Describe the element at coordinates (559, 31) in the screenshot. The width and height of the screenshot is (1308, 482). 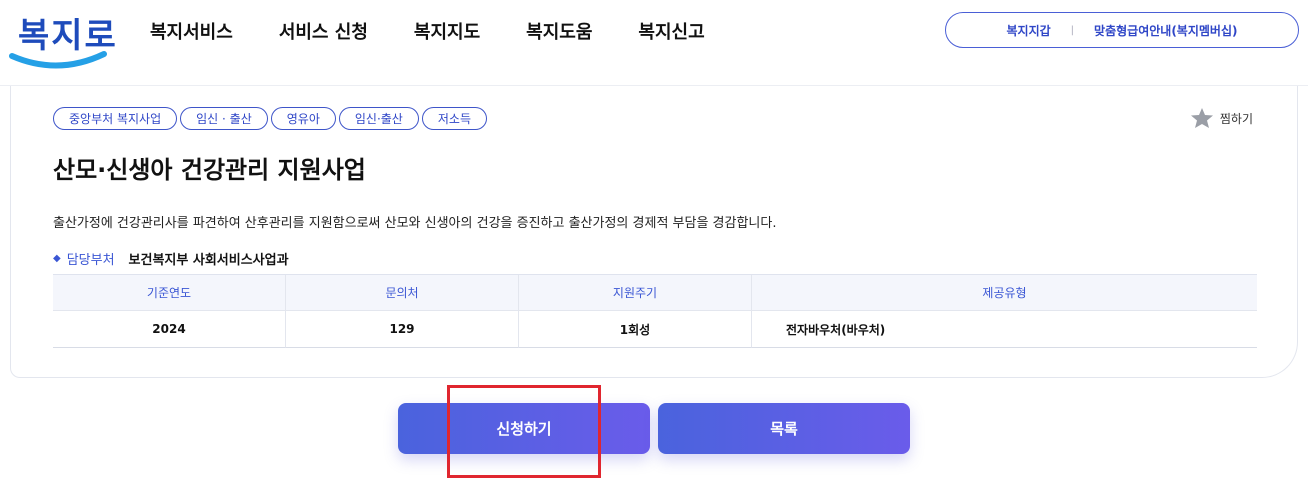
I see `nav-welfare-help: 복지도움` at that location.